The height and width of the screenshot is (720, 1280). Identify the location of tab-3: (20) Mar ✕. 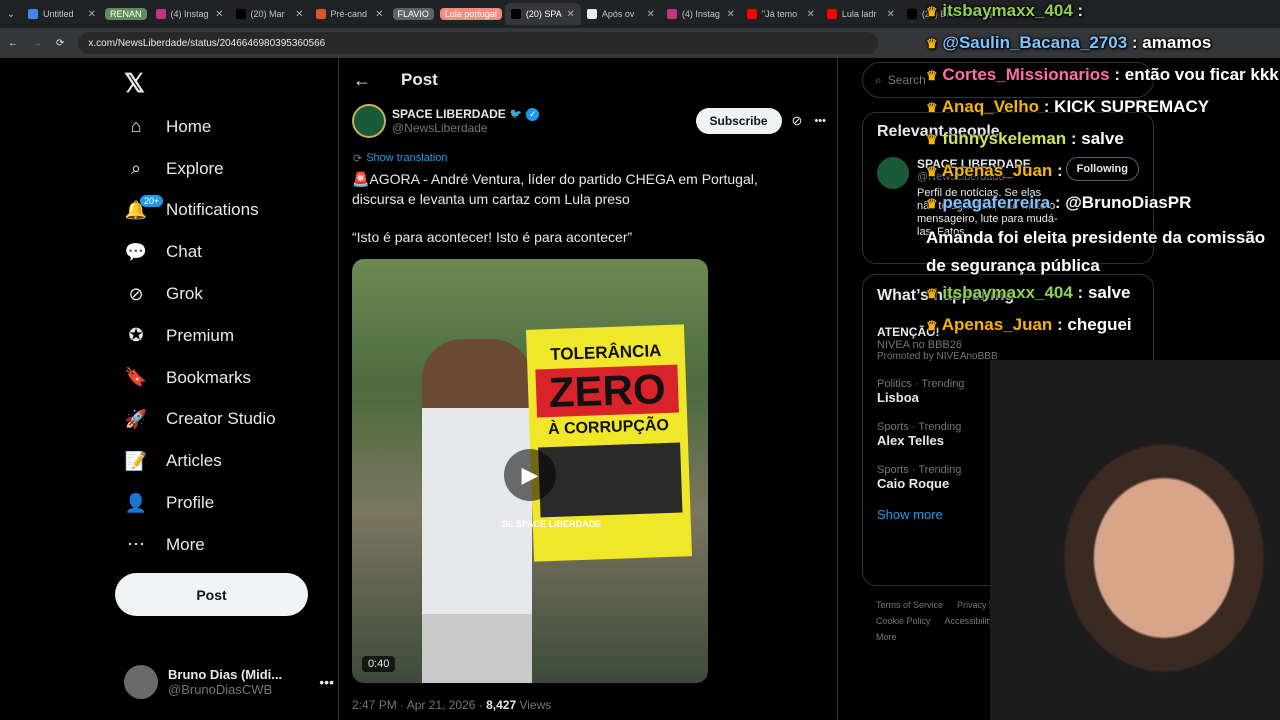
(270, 14).